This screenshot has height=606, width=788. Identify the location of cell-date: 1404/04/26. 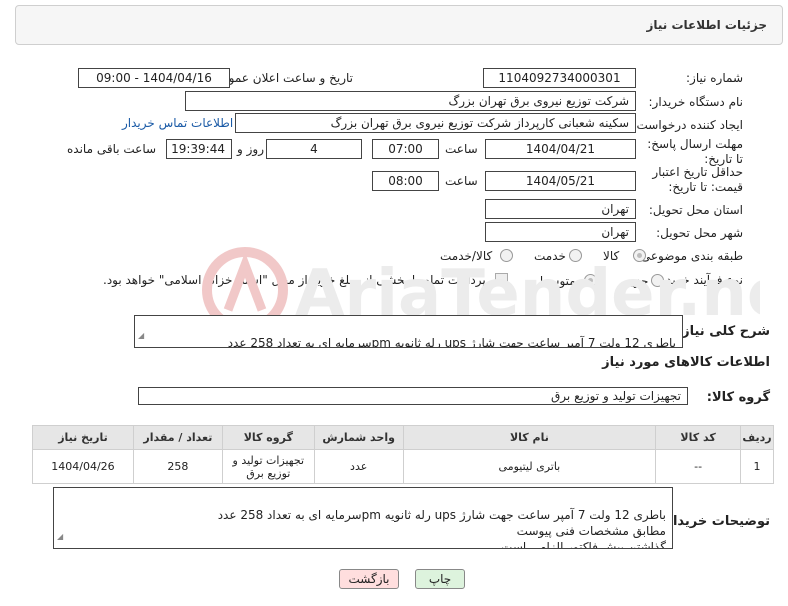
(83, 466).